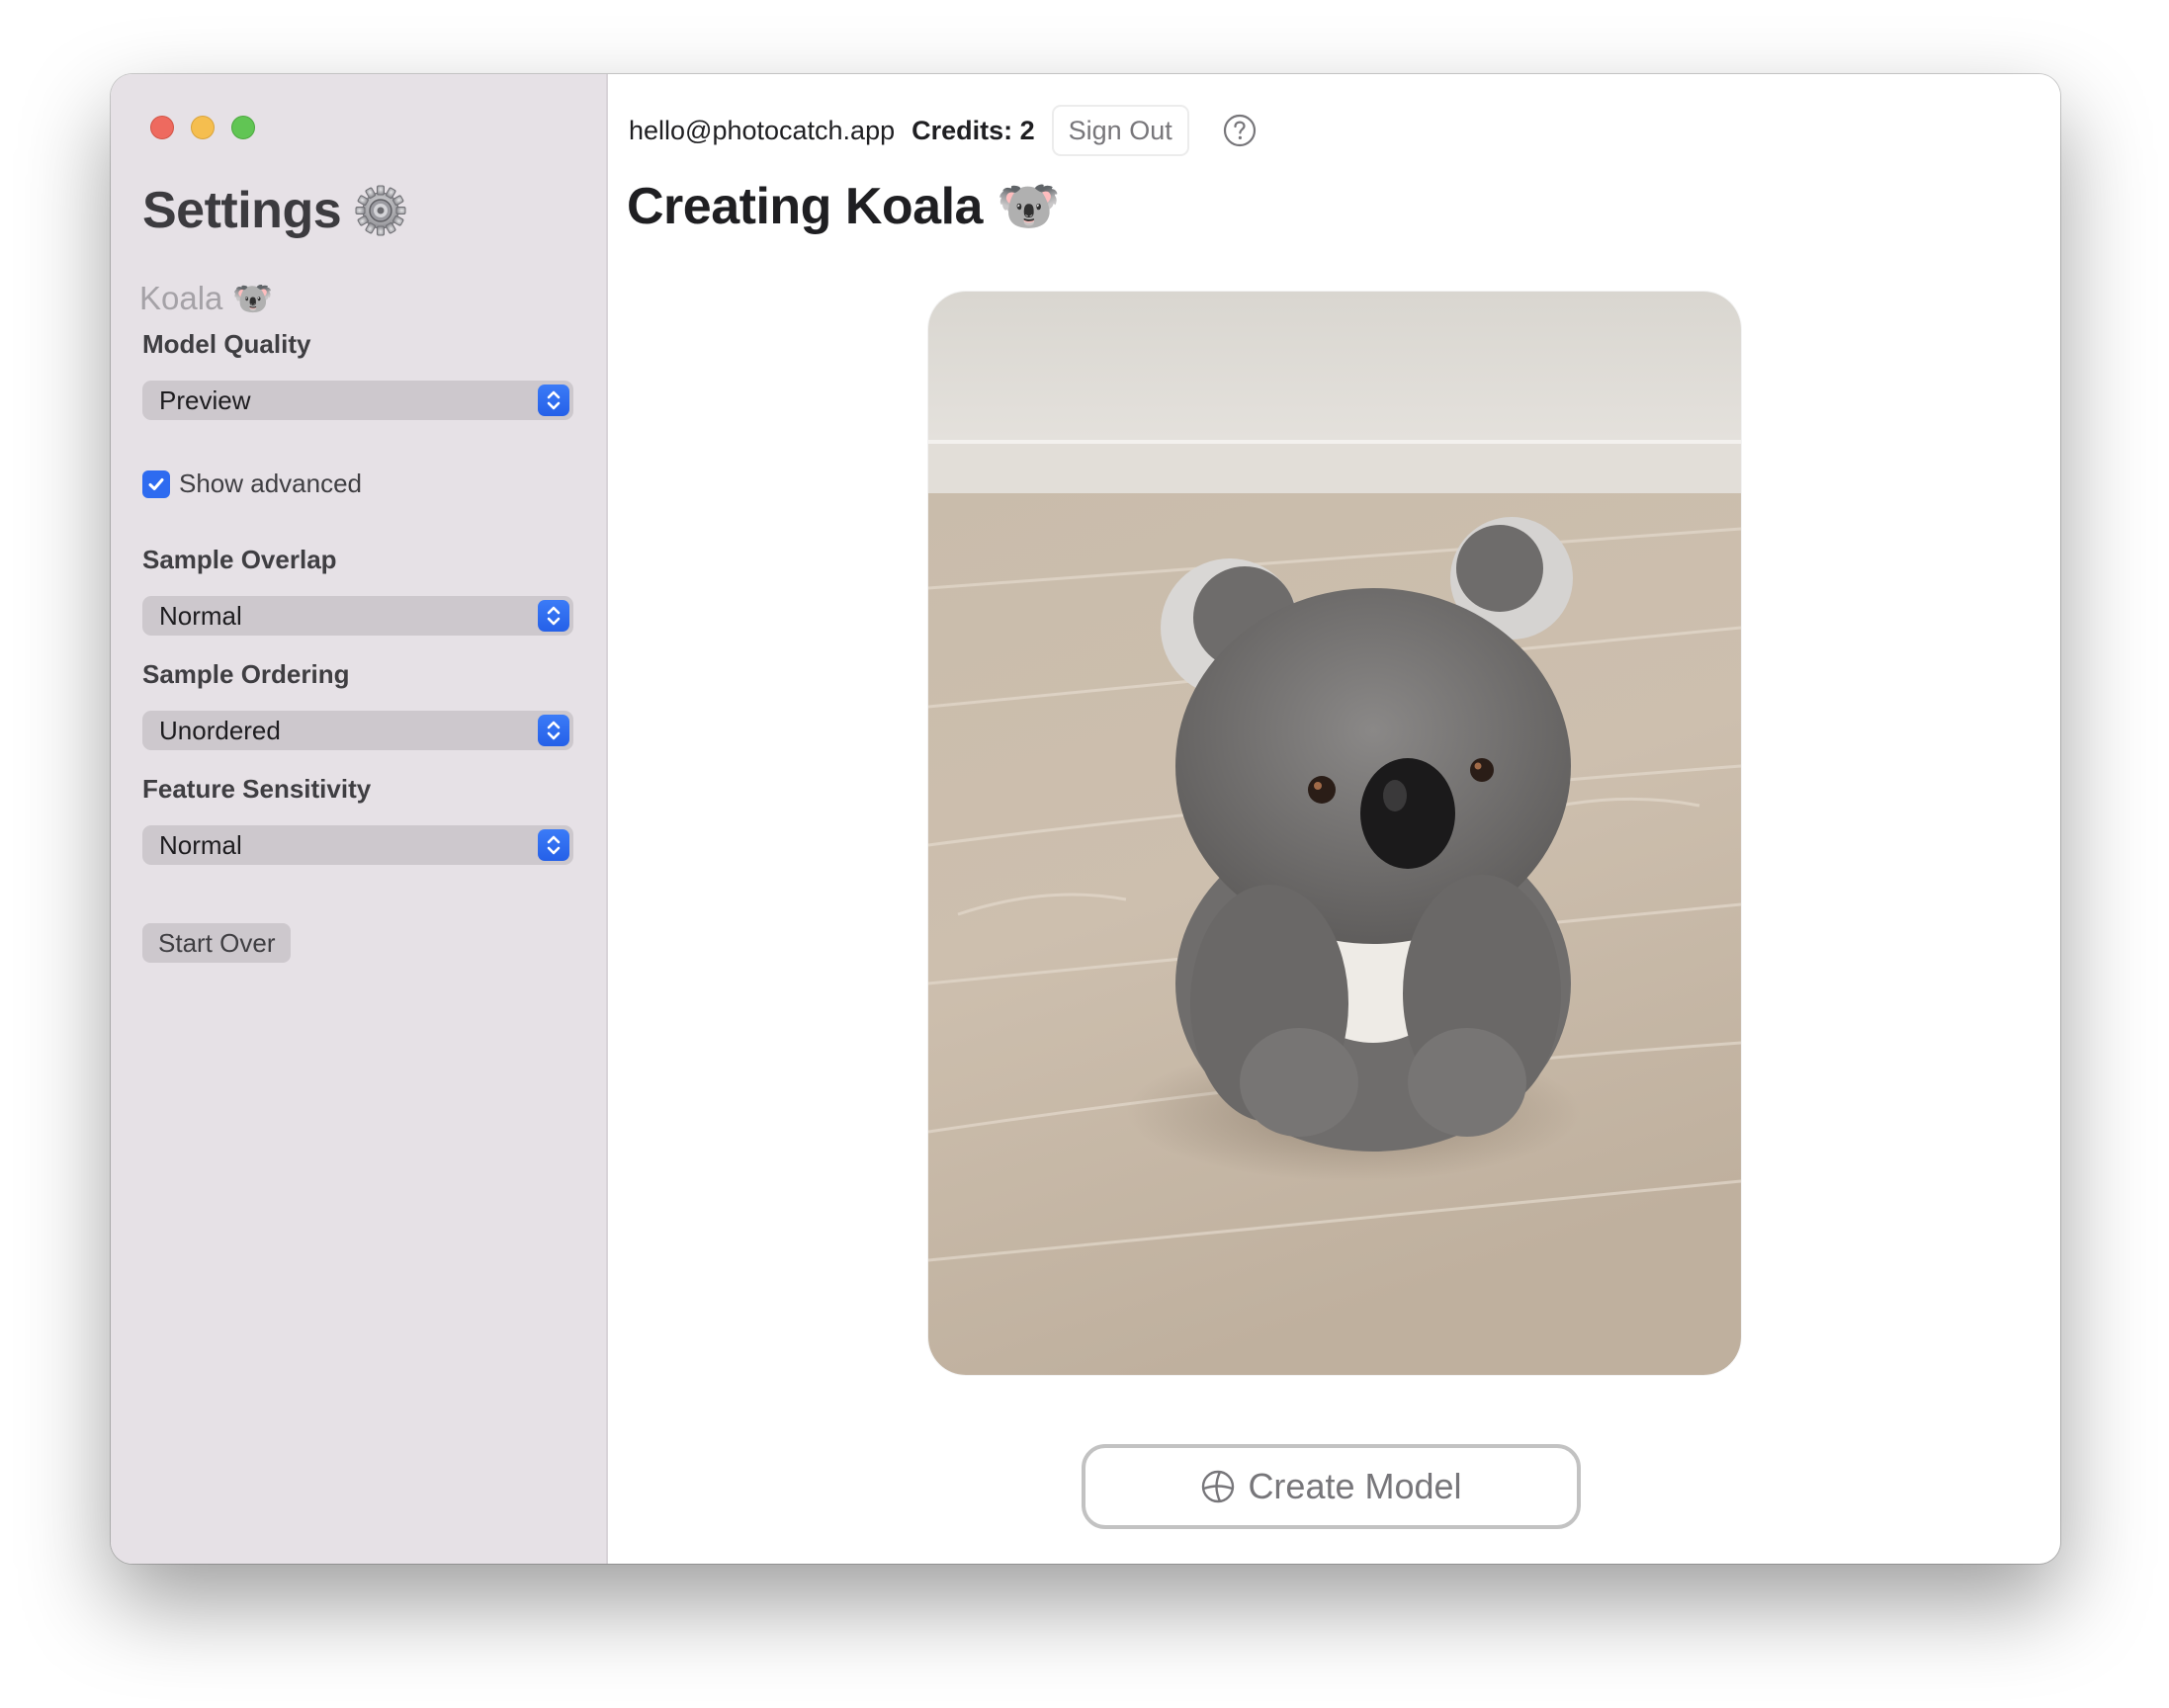  What do you see at coordinates (1120, 130) in the screenshot?
I see `sign-out-button: Sign Out` at bounding box center [1120, 130].